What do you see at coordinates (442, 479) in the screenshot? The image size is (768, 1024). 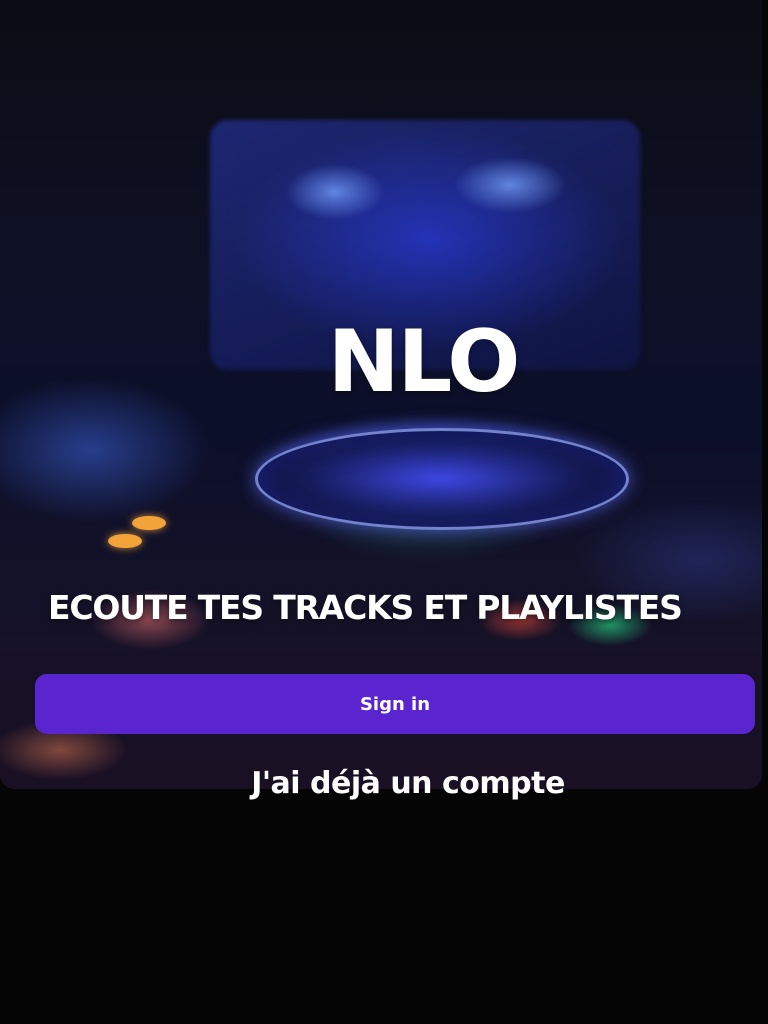 I see `turntable-platter` at bounding box center [442, 479].